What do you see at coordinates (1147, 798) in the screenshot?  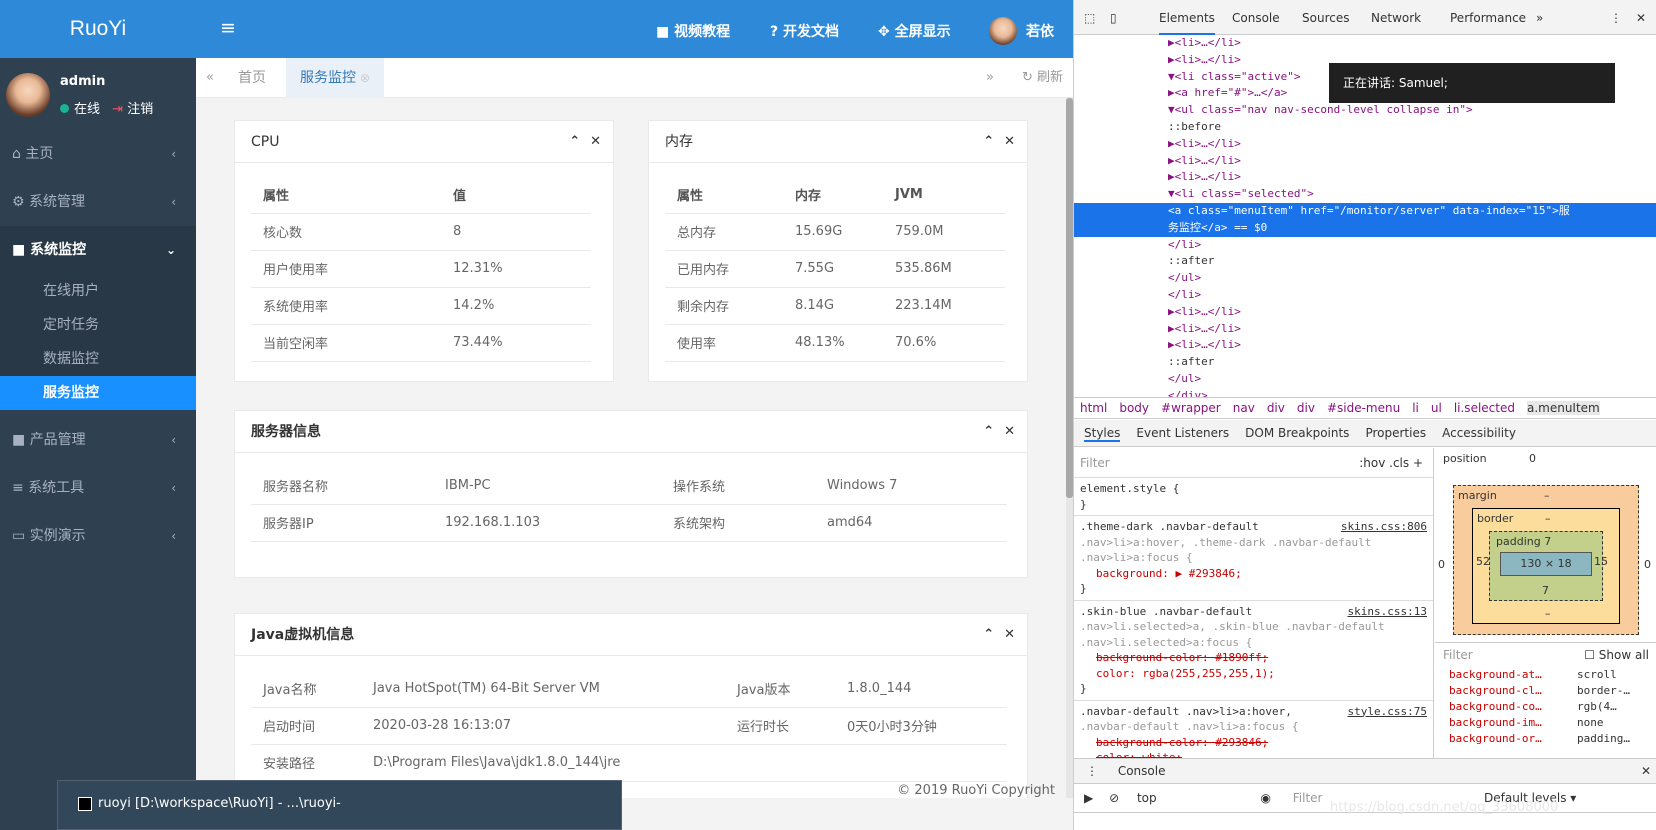 I see `context-select: top` at bounding box center [1147, 798].